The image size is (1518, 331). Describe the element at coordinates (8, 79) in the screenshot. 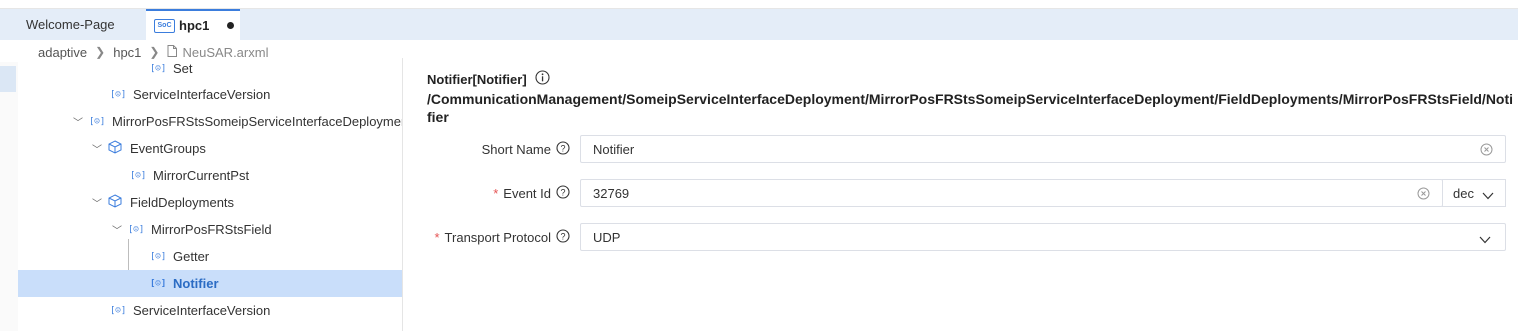

I see `gutter-active-marker` at that location.